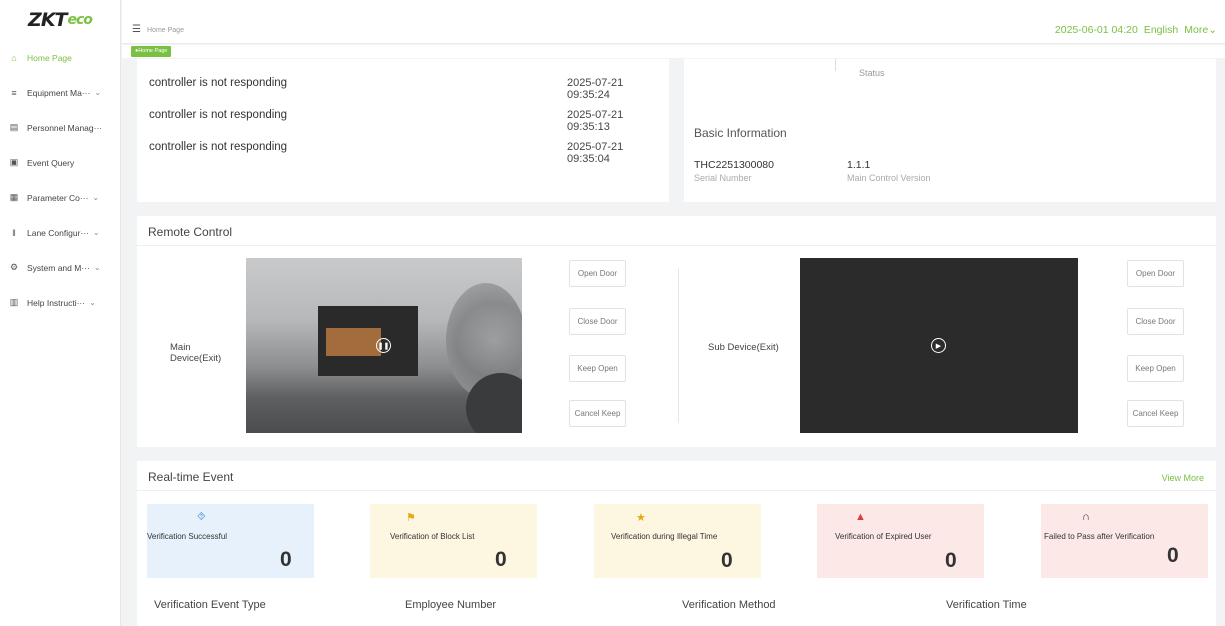 The height and width of the screenshot is (626, 1225). Describe the element at coordinates (136, 29) in the screenshot. I see `menu-toggle-icon: ☰` at that location.